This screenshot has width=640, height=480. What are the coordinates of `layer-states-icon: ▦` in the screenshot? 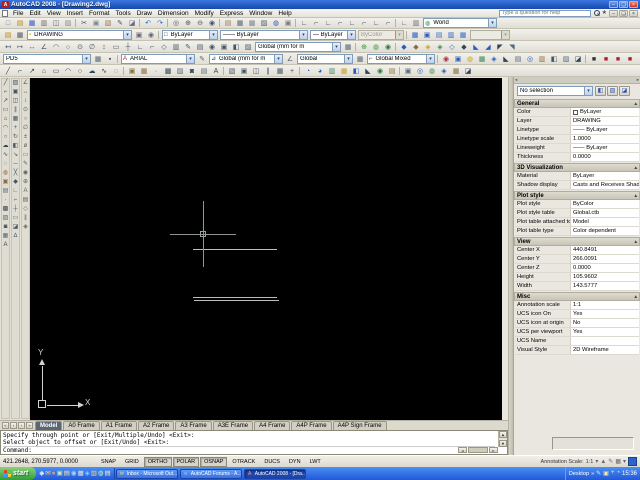 It's located at (20, 35).